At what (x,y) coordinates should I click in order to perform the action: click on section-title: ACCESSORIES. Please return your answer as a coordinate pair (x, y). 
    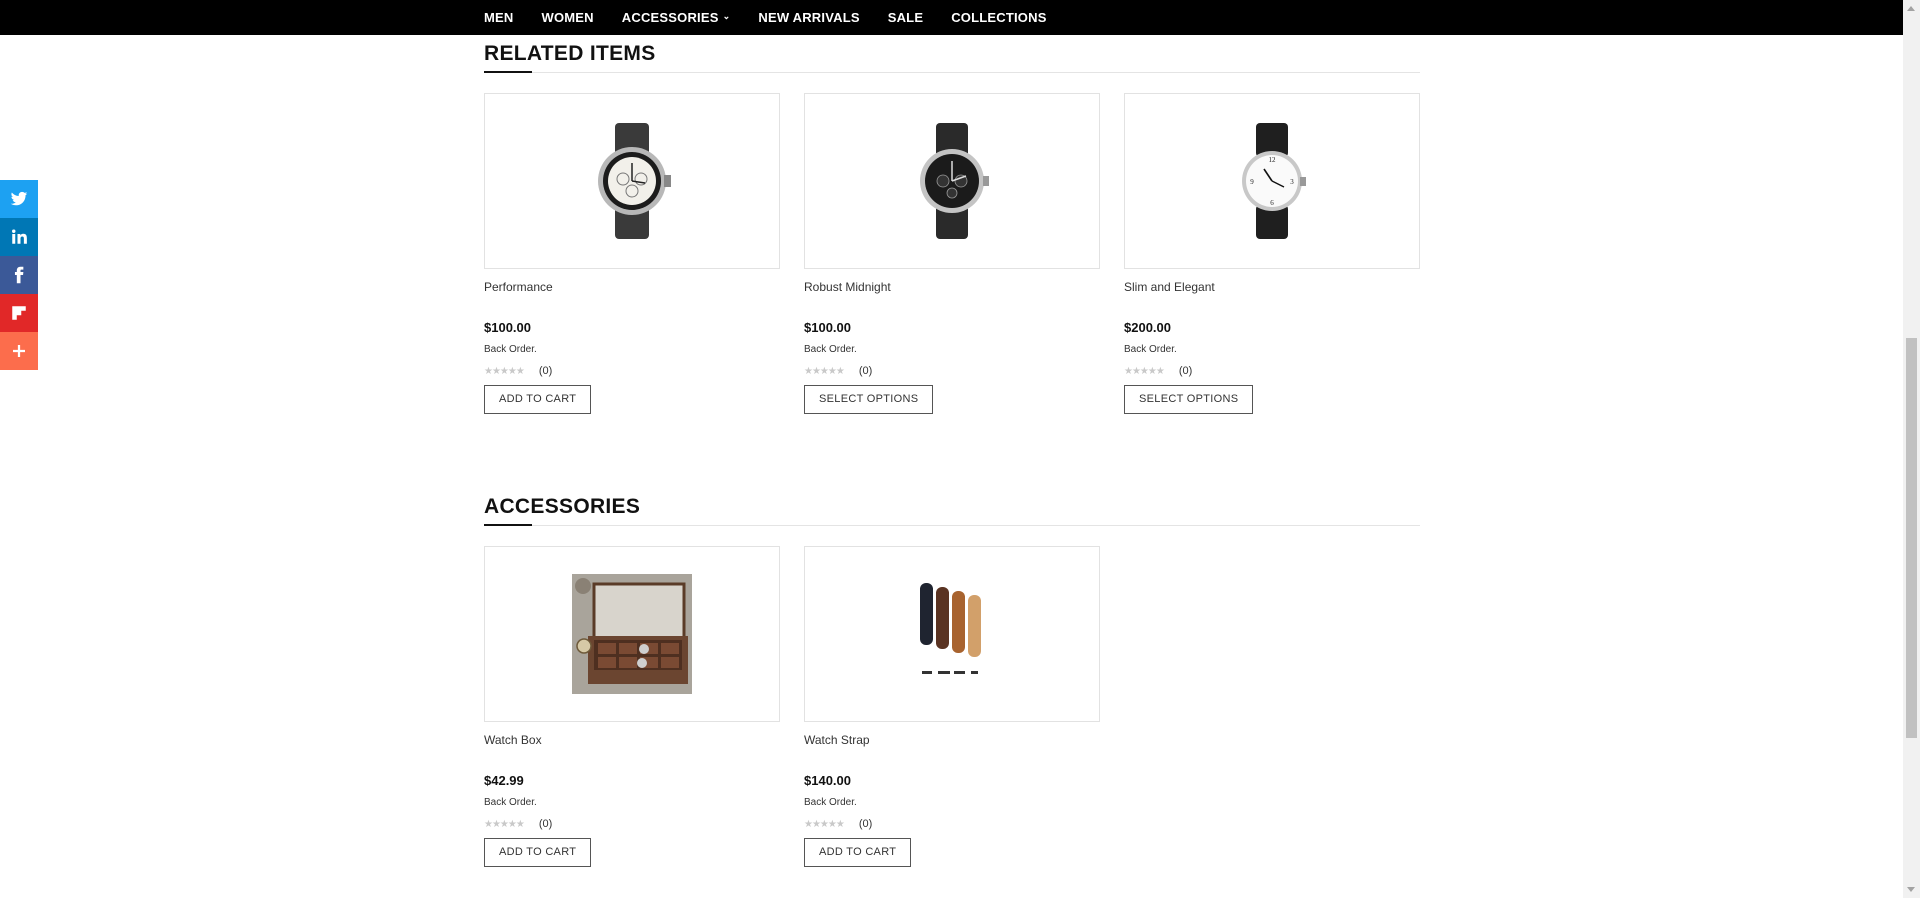
    Looking at the image, I should click on (562, 506).